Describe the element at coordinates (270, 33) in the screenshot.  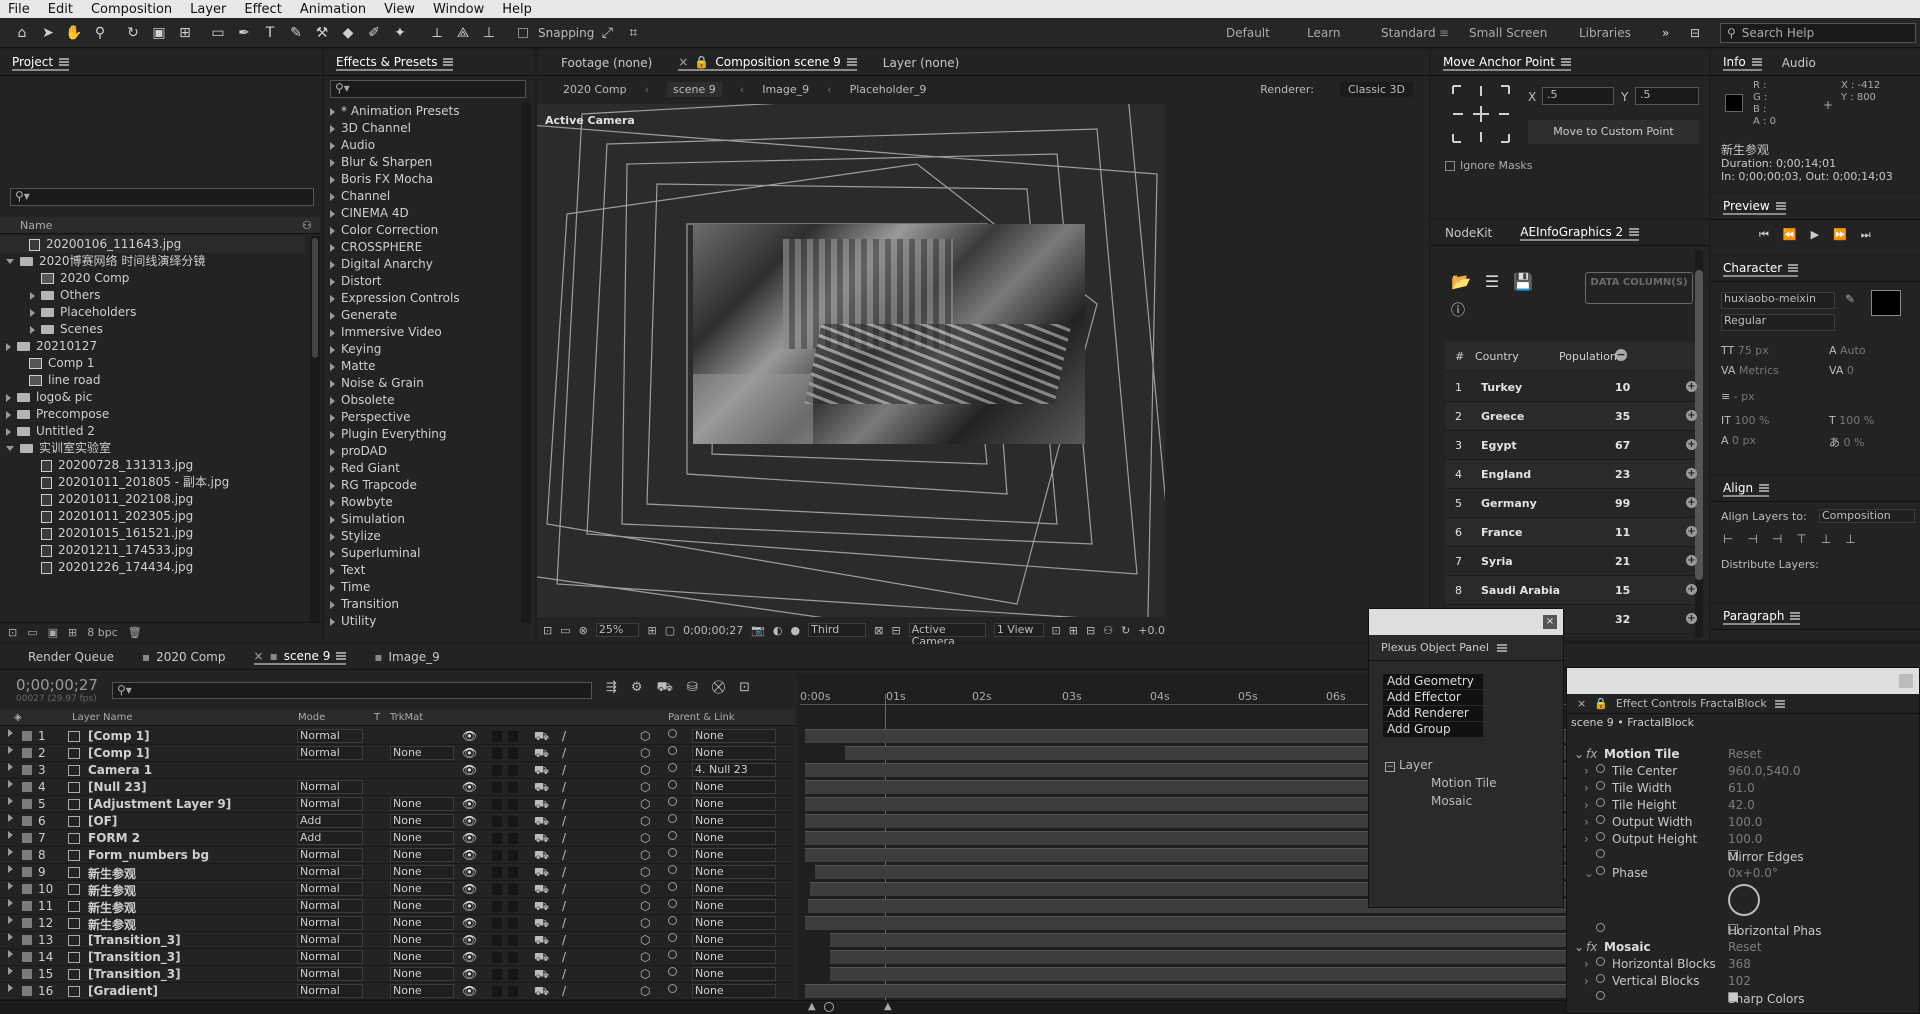
I see `type-tool-icon: T` at that location.